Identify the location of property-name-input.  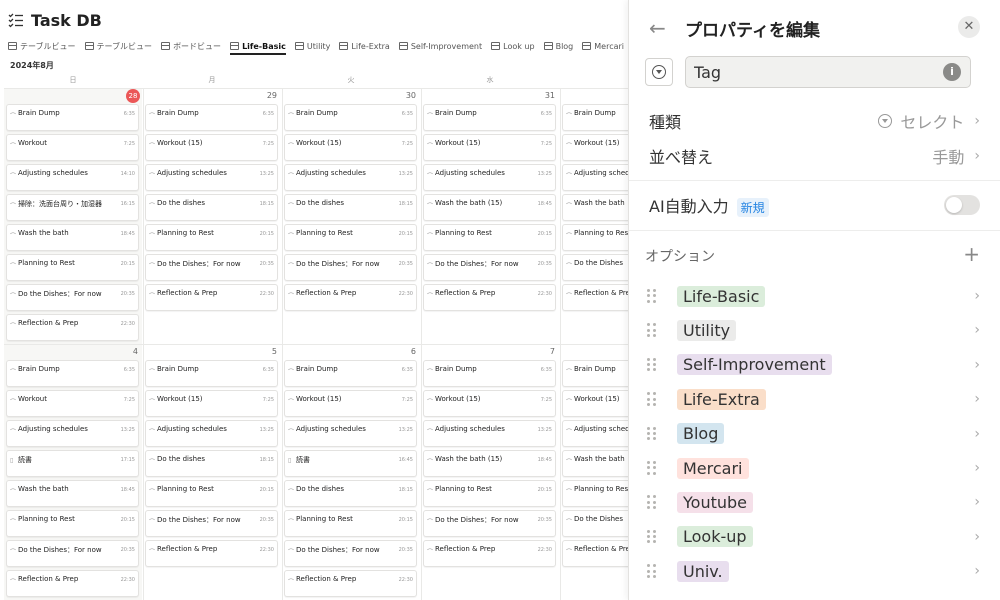
(828, 72).